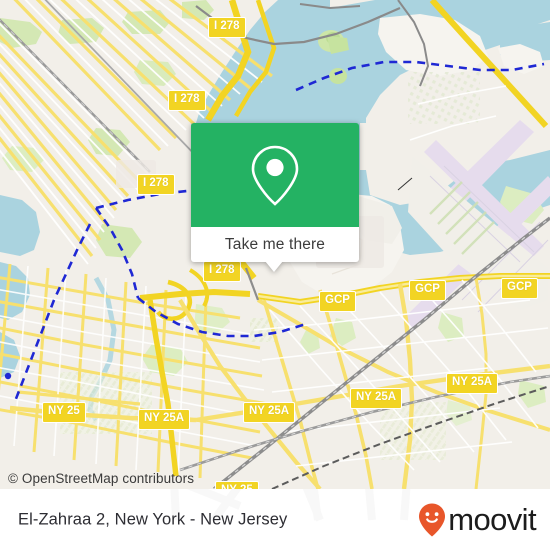  I want to click on location-popup-card: Take me there, so click(275, 197).